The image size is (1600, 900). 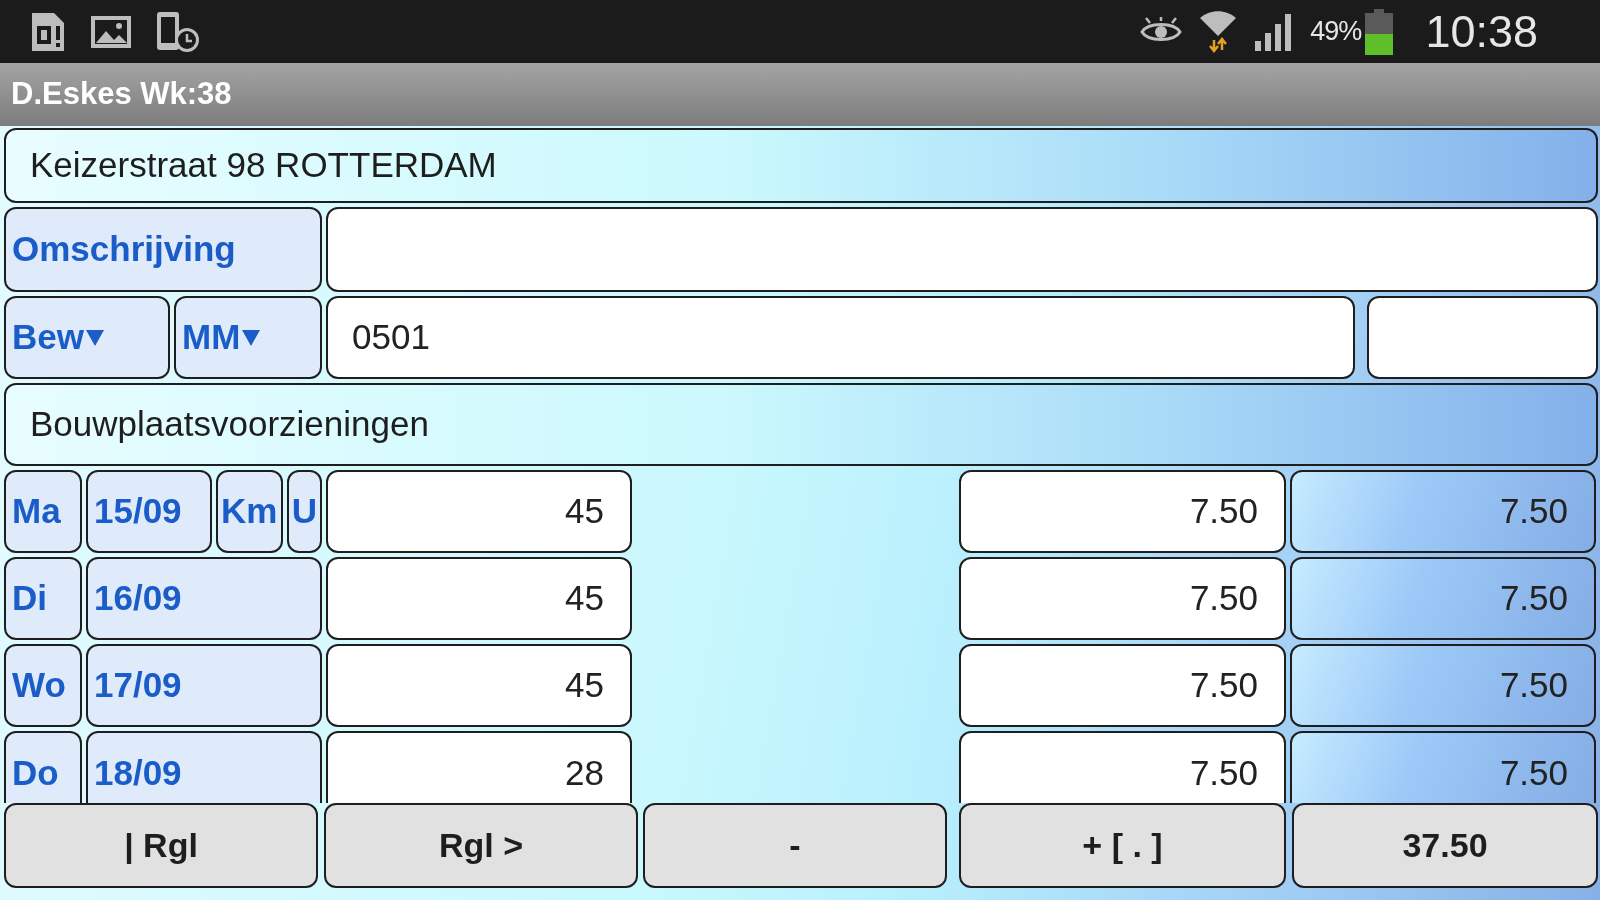 I want to click on date-label: 15/09, so click(x=149, y=511).